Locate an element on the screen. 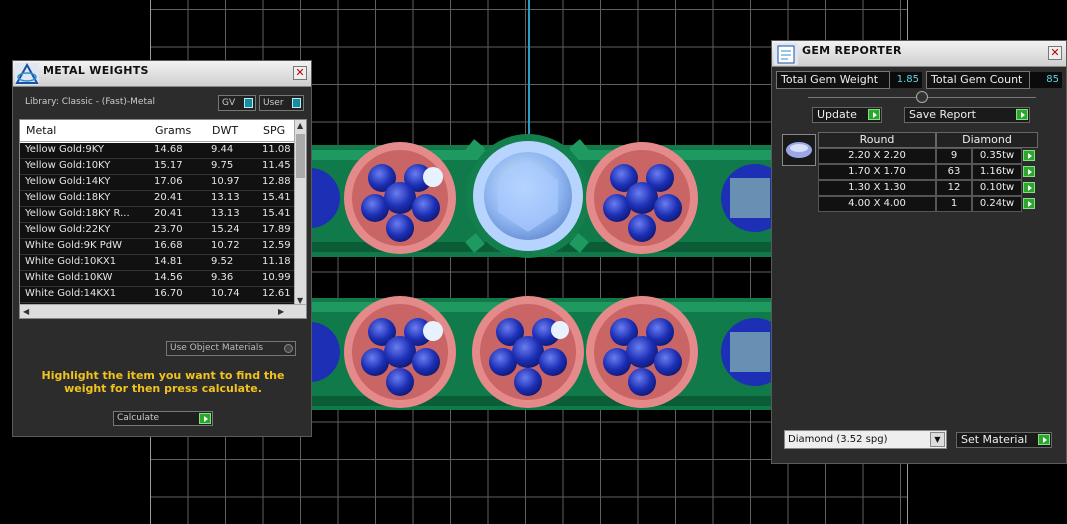 This screenshot has height=524, width=1067. library-label: Library: Classic - (Fast)-Metal is located at coordinates (90, 102).